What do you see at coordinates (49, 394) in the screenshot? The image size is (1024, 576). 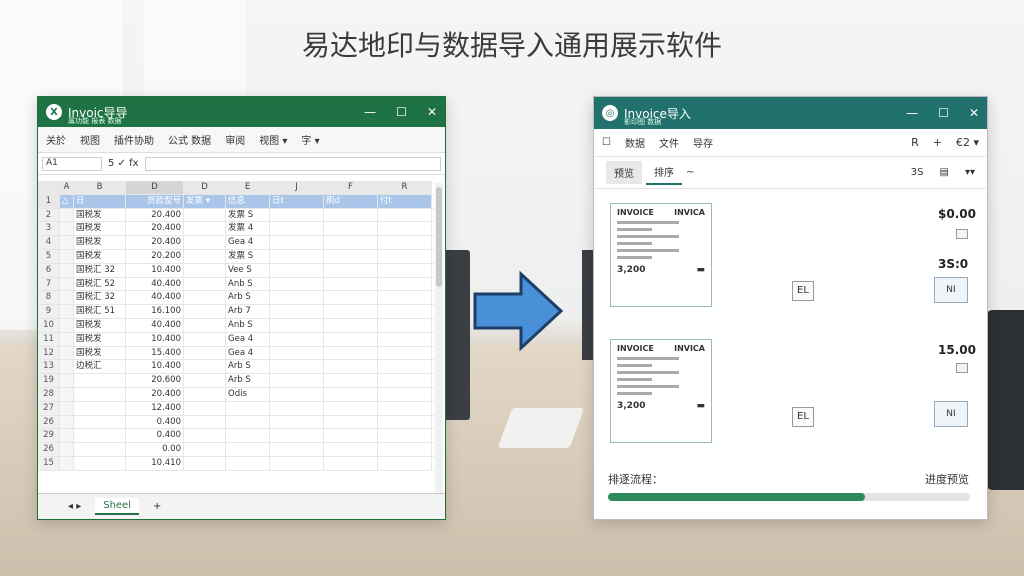 I see `row-number: 28` at bounding box center [49, 394].